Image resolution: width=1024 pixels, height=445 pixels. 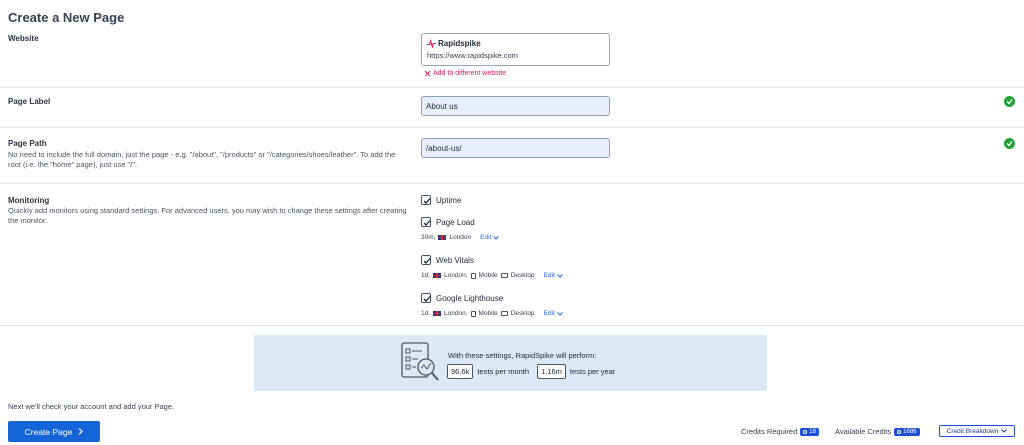 What do you see at coordinates (503, 371) in the screenshot?
I see `tests-per-month-label: tests per month` at bounding box center [503, 371].